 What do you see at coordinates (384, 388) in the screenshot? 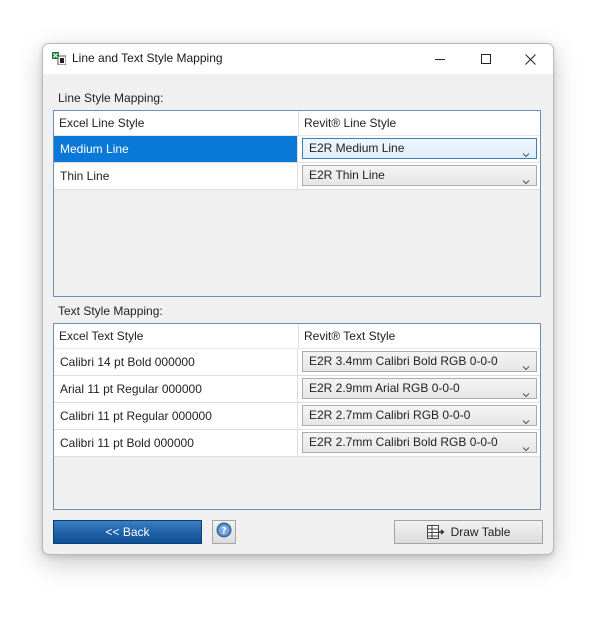
I see `dropdown-value: E2R 2.9mm Arial RGB 0-0-0` at bounding box center [384, 388].